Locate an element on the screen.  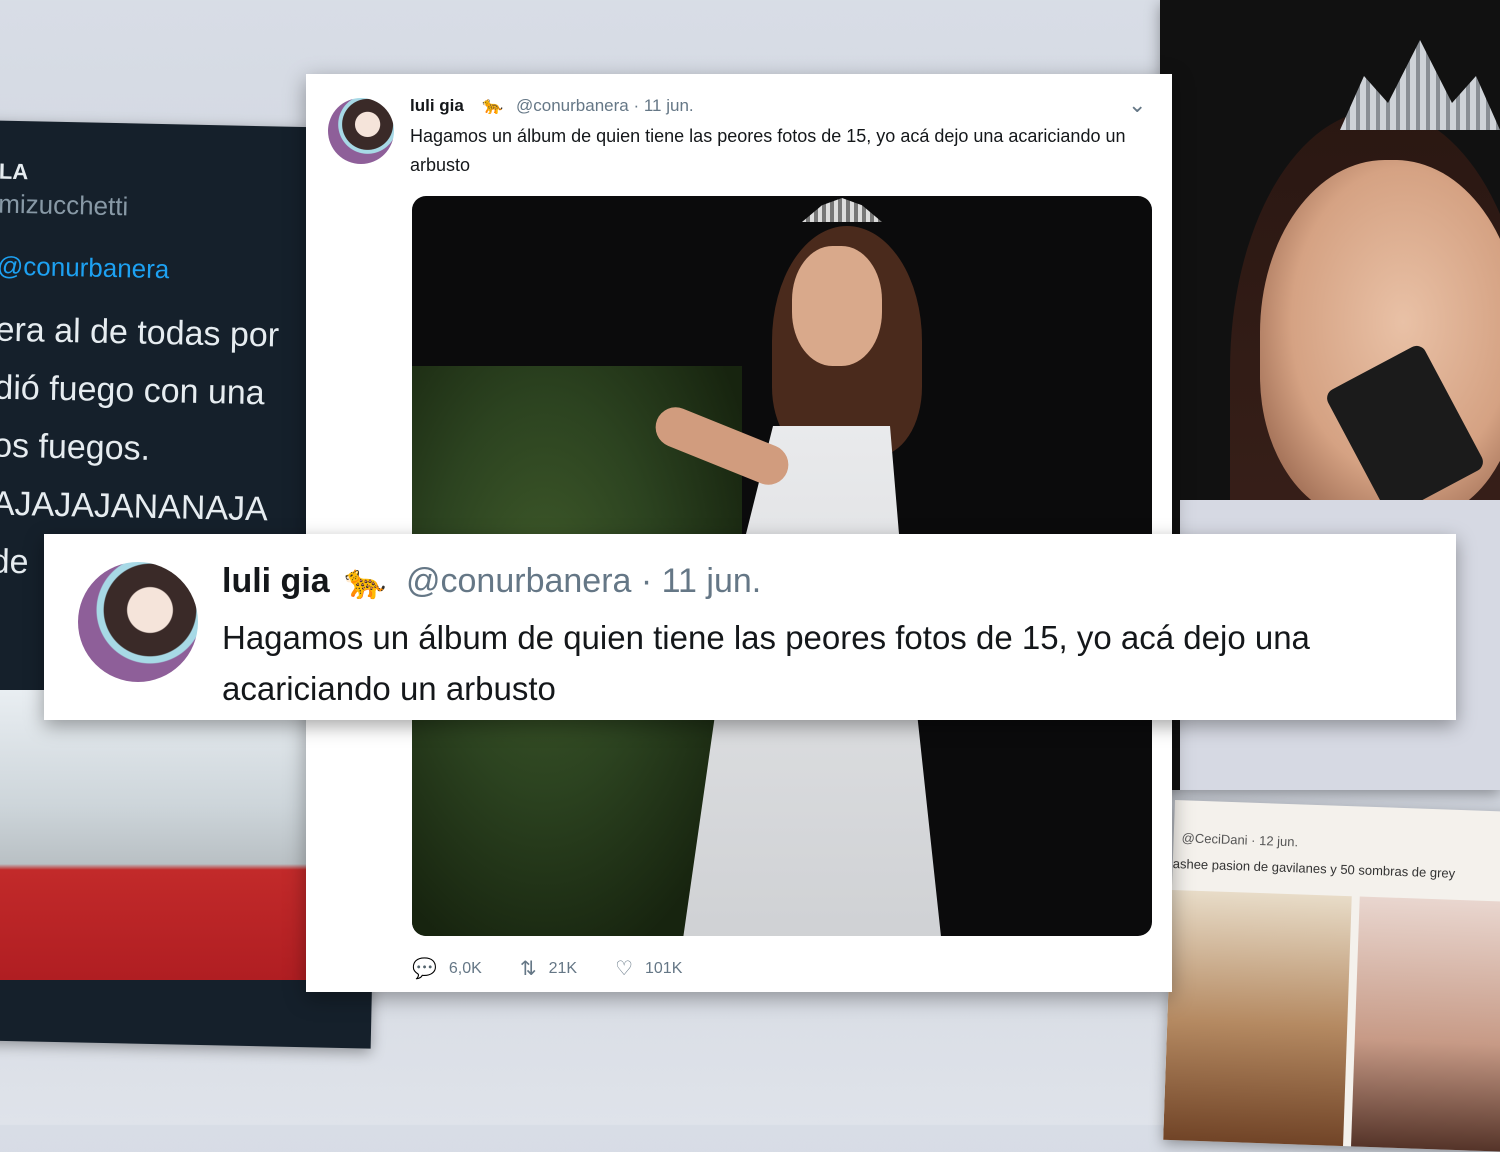
tweet-handle: @conurbanera is located at coordinates (572, 105).